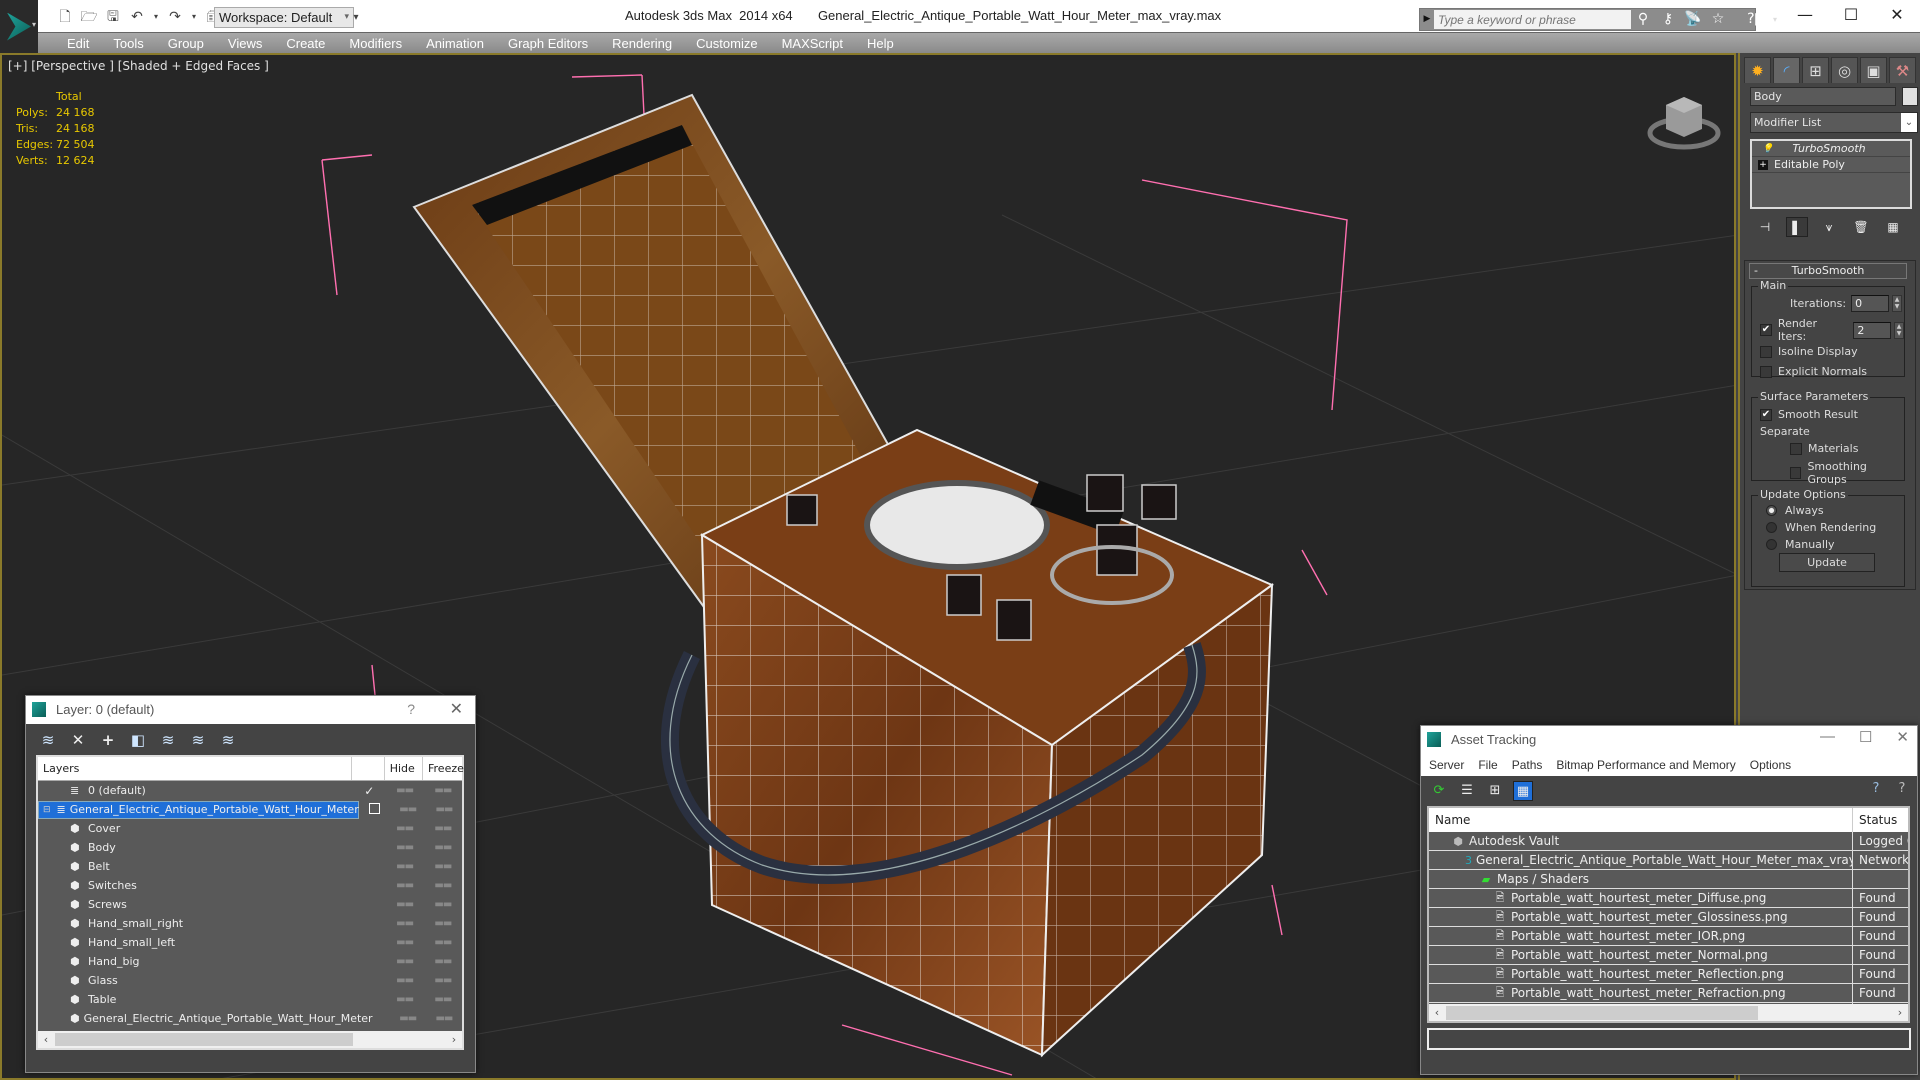 This screenshot has height=1080, width=1920. I want to click on utilities-tab-icon: ⚒, so click(1902, 70).